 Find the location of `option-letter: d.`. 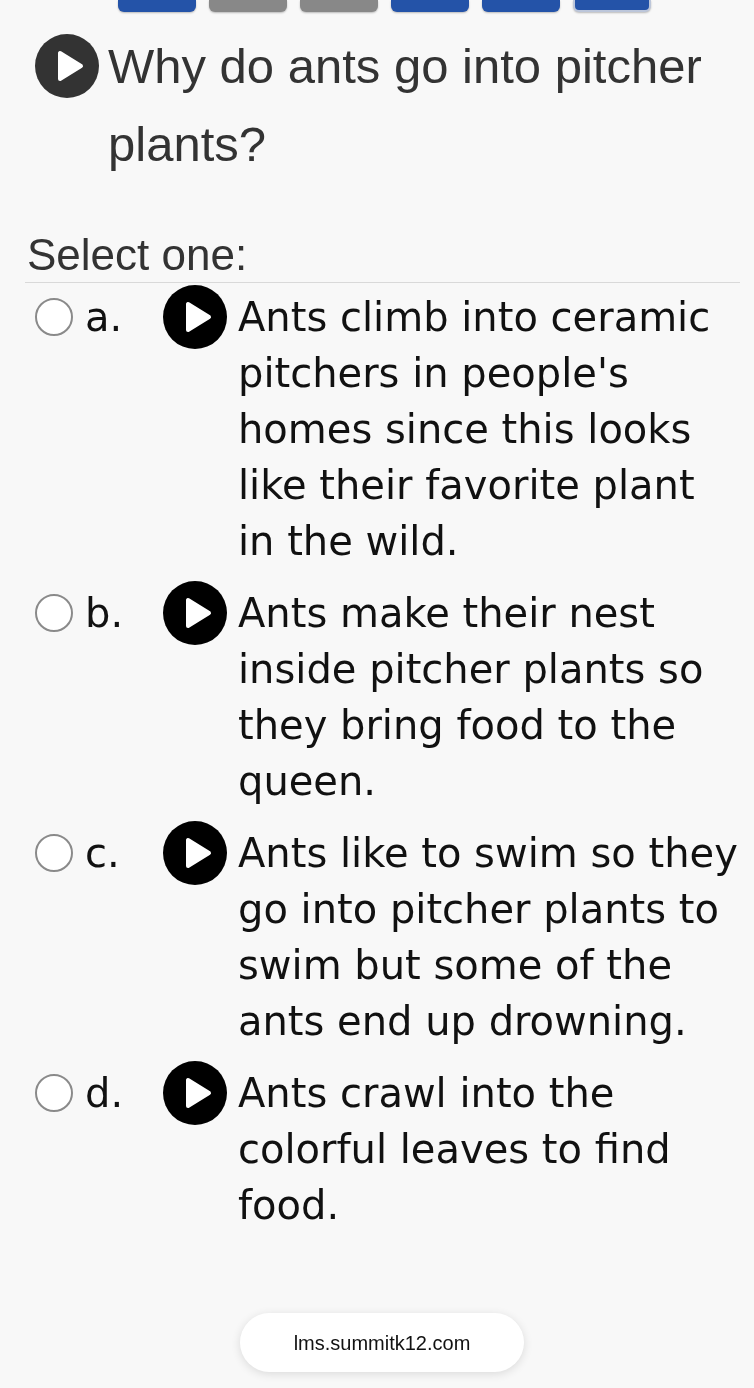

option-letter: d. is located at coordinates (104, 1093).